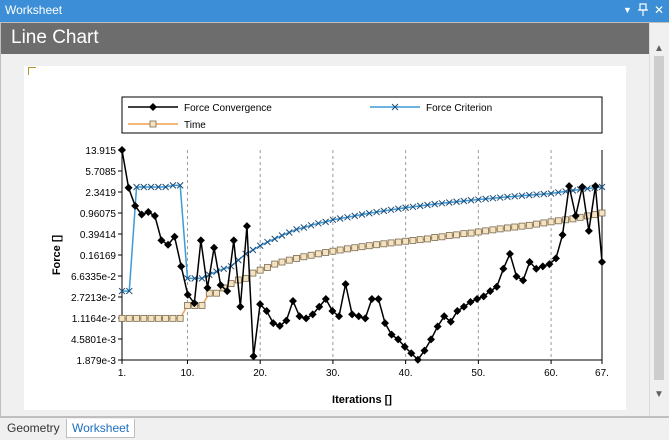 The width and height of the screenshot is (669, 440). I want to click on x-tick-label: 1., so click(122, 373).